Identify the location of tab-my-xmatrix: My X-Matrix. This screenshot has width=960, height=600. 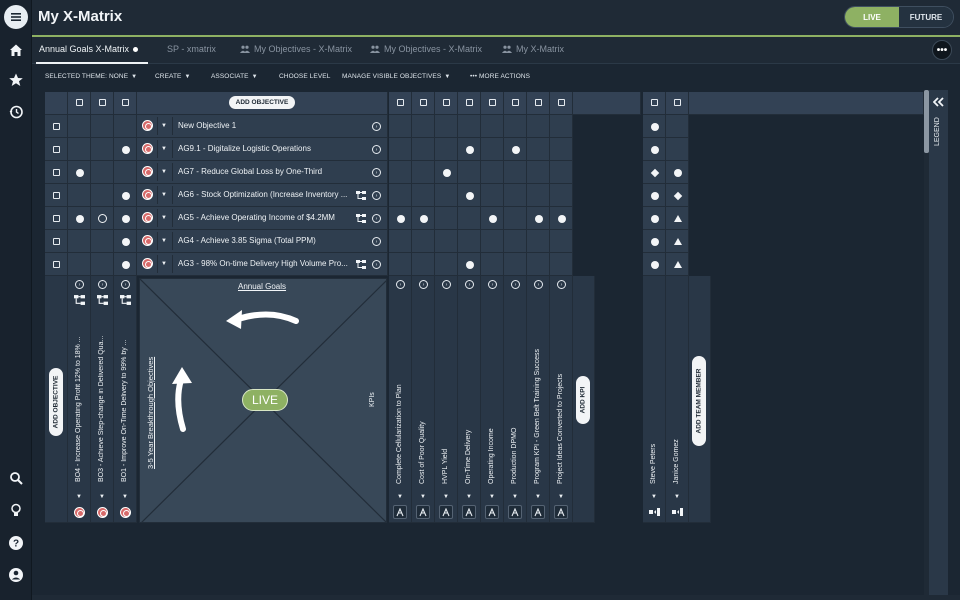
(533, 49).